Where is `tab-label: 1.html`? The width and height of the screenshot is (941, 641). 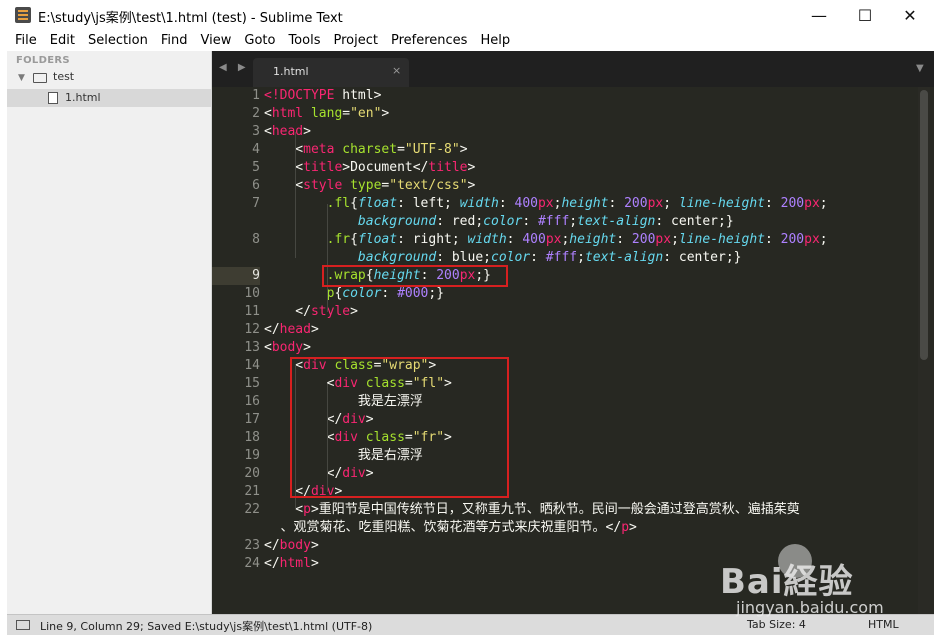
tab-label: 1.html is located at coordinates (291, 71).